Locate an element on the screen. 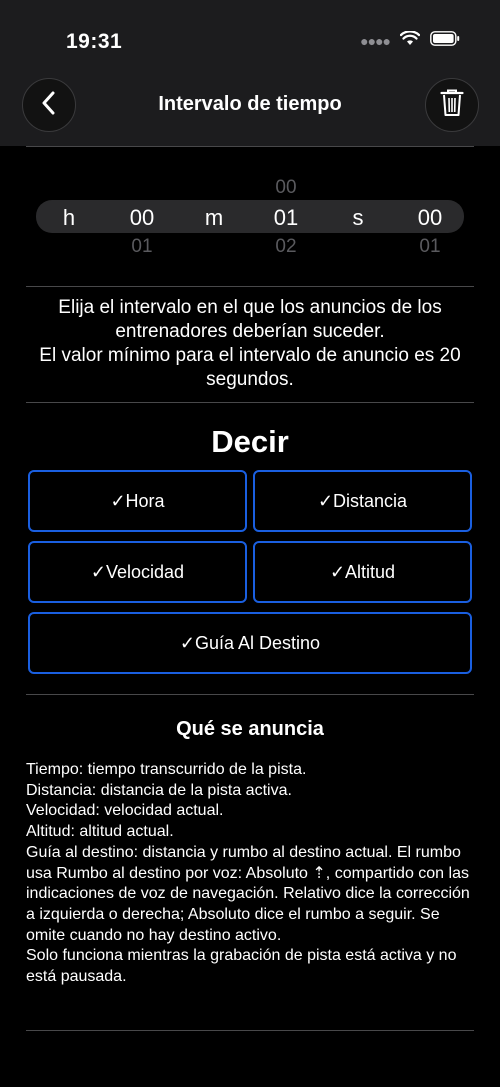 The width and height of the screenshot is (500, 1087). info-line-speed: Velocidad: velocidad actual. is located at coordinates (125, 811).